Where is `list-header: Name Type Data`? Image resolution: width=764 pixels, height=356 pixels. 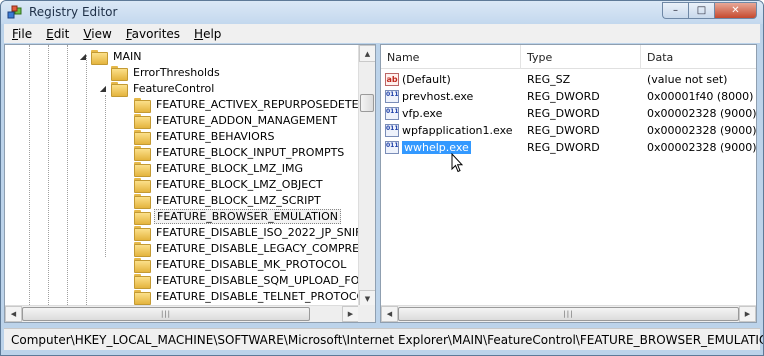
list-header: Name Type Data is located at coordinates (568, 57).